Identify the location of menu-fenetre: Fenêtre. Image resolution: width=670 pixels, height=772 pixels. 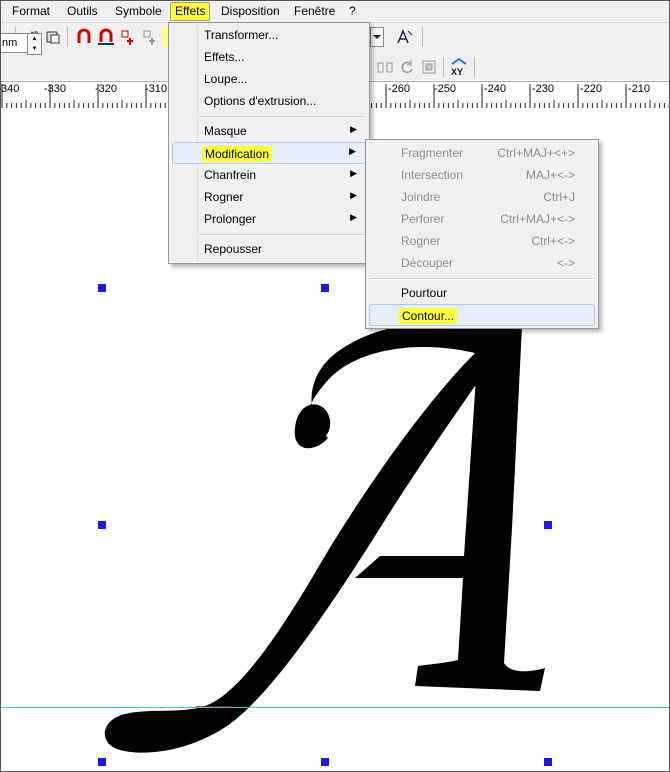
(314, 11).